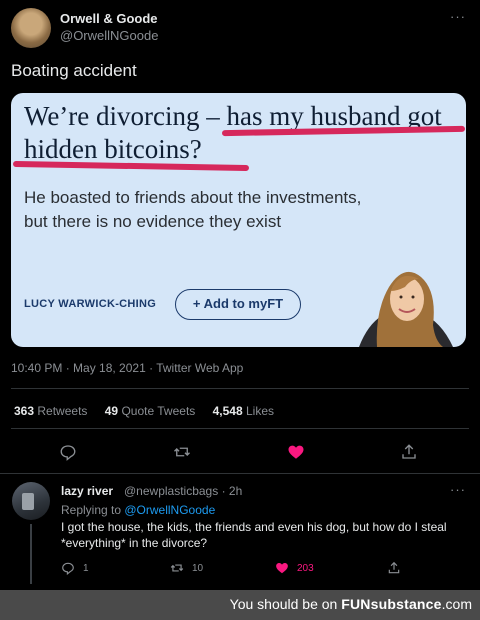 The height and width of the screenshot is (620, 480). Describe the element at coordinates (90, 304) in the screenshot. I see `article-author: LUCY WARWICK-CHING` at that location.